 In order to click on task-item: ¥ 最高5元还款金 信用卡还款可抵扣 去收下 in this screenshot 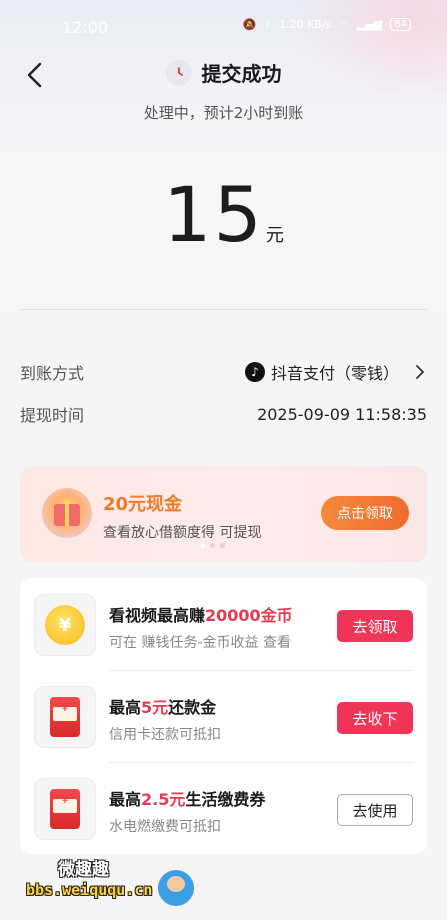, I will do `click(223, 715)`.